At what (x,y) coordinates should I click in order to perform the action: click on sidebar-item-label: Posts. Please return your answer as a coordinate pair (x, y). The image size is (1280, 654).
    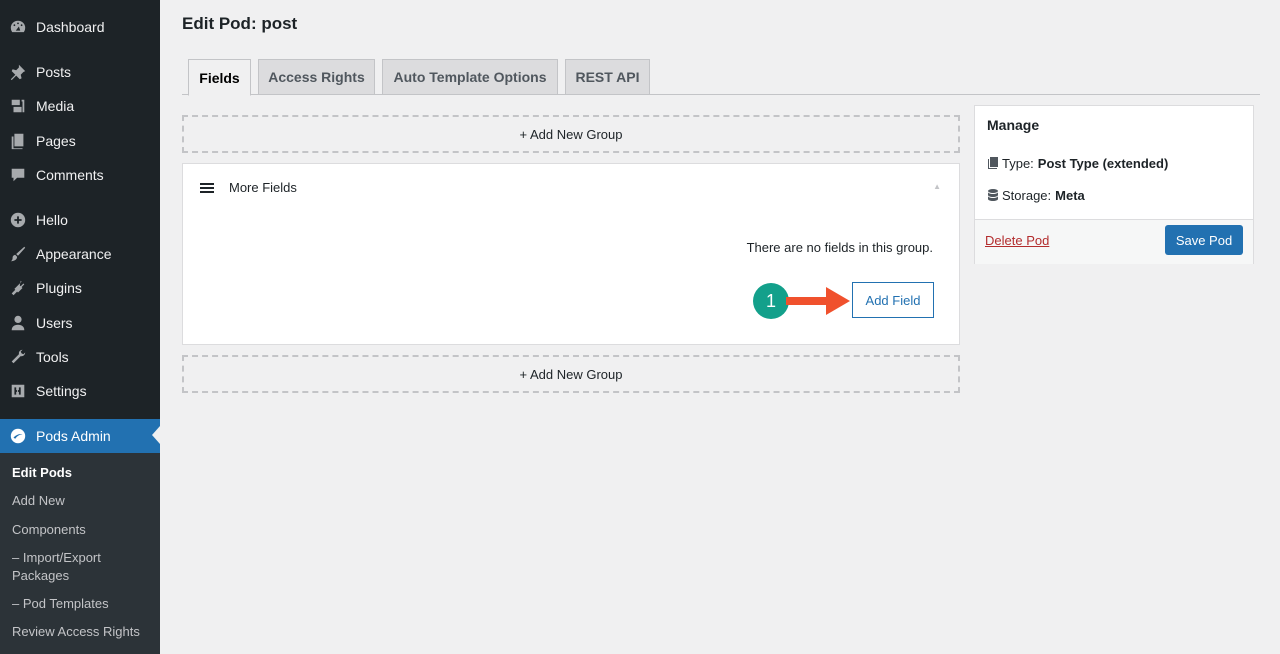
    Looking at the image, I should click on (54, 72).